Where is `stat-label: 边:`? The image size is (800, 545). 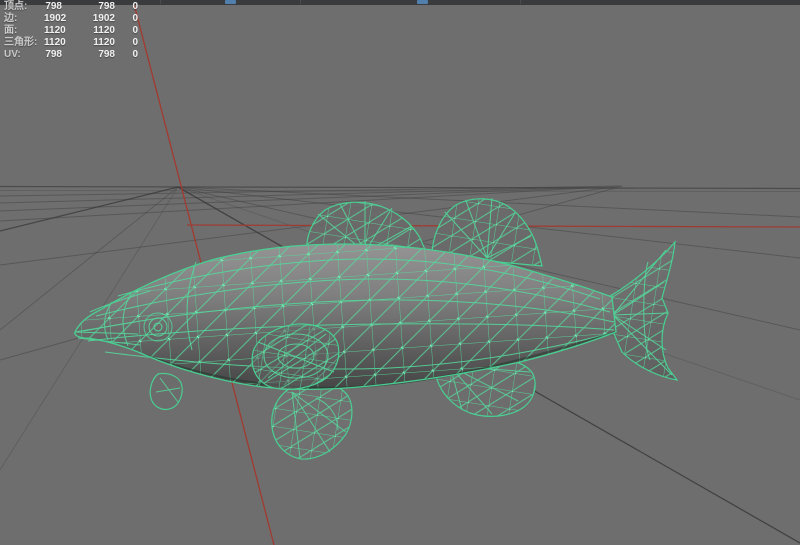
stat-label: 边: is located at coordinates (11, 18).